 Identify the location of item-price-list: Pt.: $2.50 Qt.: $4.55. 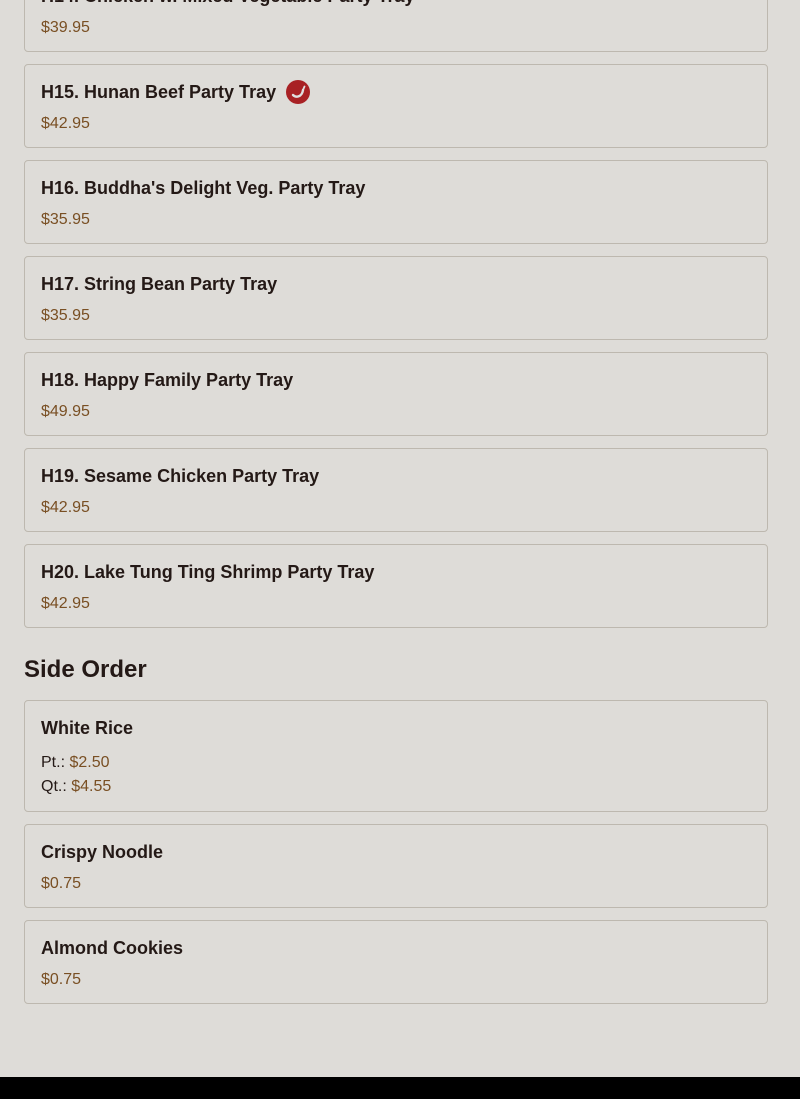
(396, 775).